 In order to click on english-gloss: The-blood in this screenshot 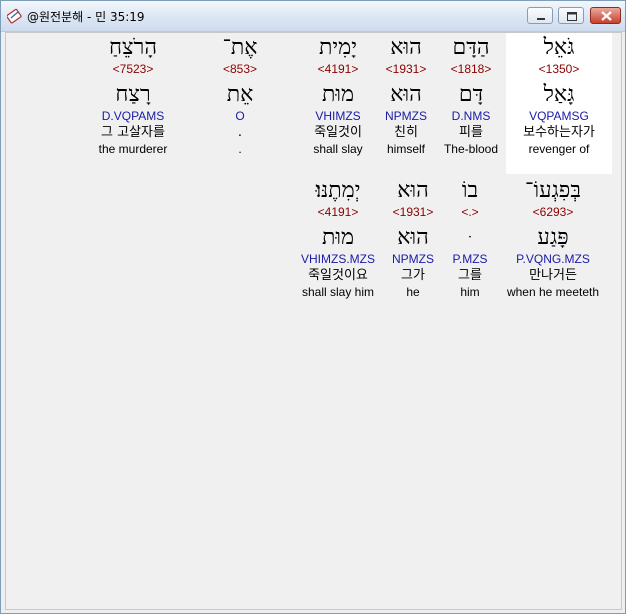, I will do `click(471, 149)`.